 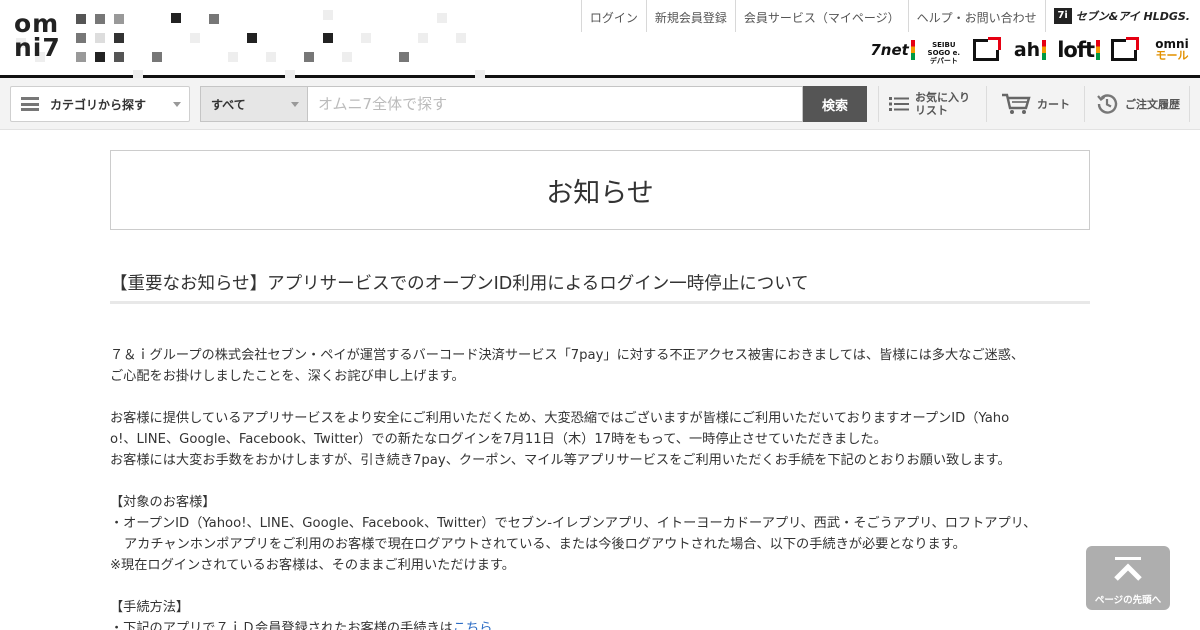 What do you see at coordinates (1132, 16) in the screenshot?
I see `holdings-label: セブン&アイ HLDGS.` at bounding box center [1132, 16].